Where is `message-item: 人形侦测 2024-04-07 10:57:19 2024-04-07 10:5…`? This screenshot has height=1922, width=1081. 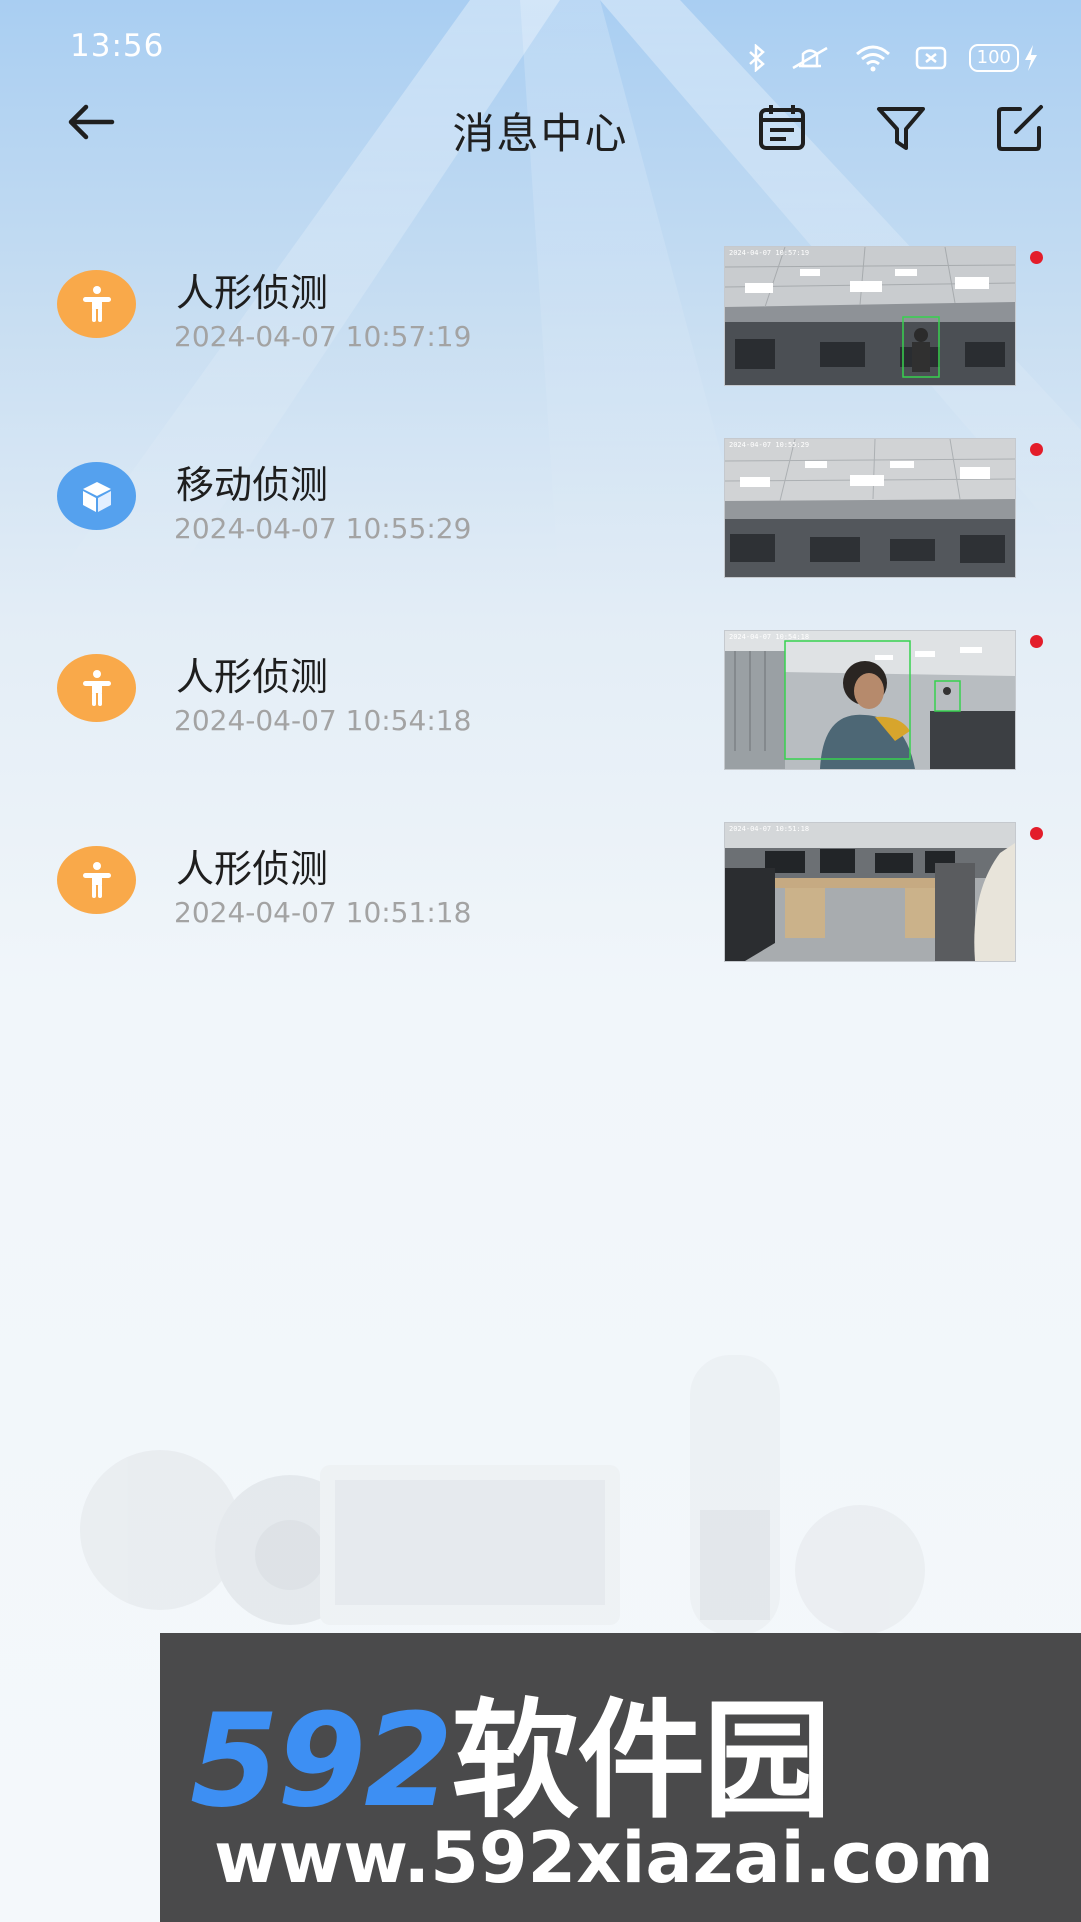 message-item: 人形侦测 2024-04-07 10:57:19 2024-04-07 10:5… is located at coordinates (540, 336).